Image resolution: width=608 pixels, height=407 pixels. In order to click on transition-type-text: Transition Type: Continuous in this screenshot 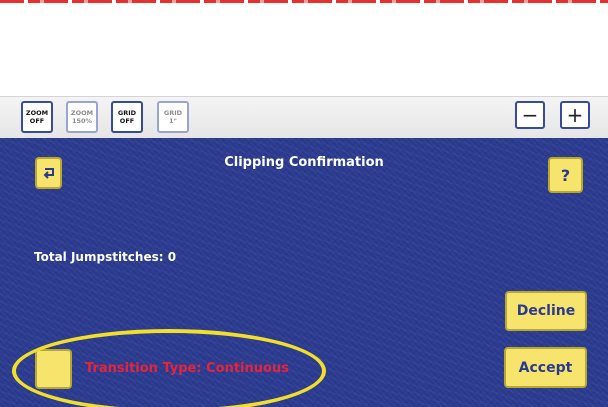, I will do `click(187, 368)`.